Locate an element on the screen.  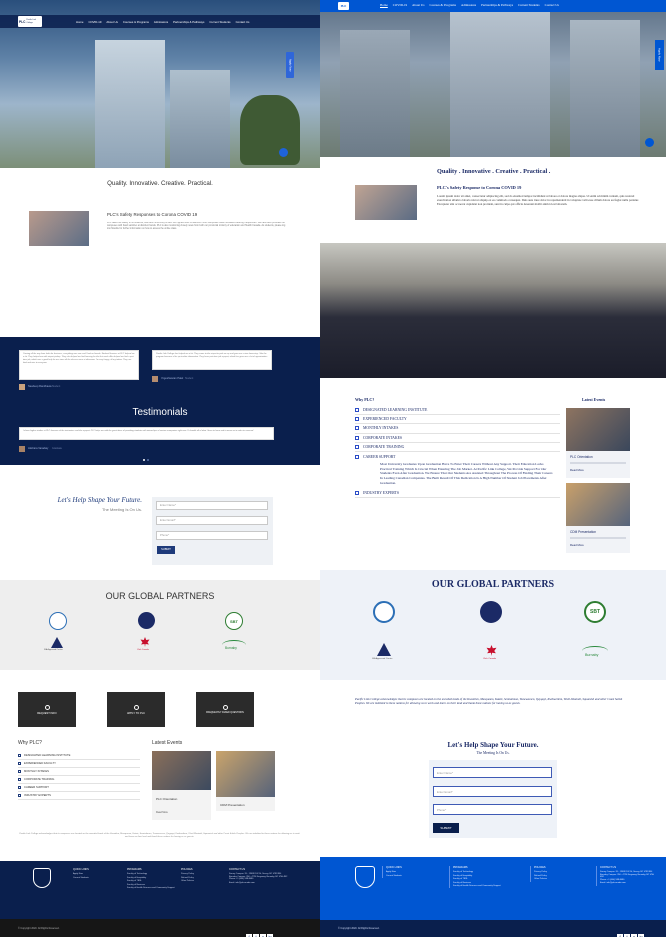
why-item: CORPORATE INTAKES is located at coordinates (457, 438).